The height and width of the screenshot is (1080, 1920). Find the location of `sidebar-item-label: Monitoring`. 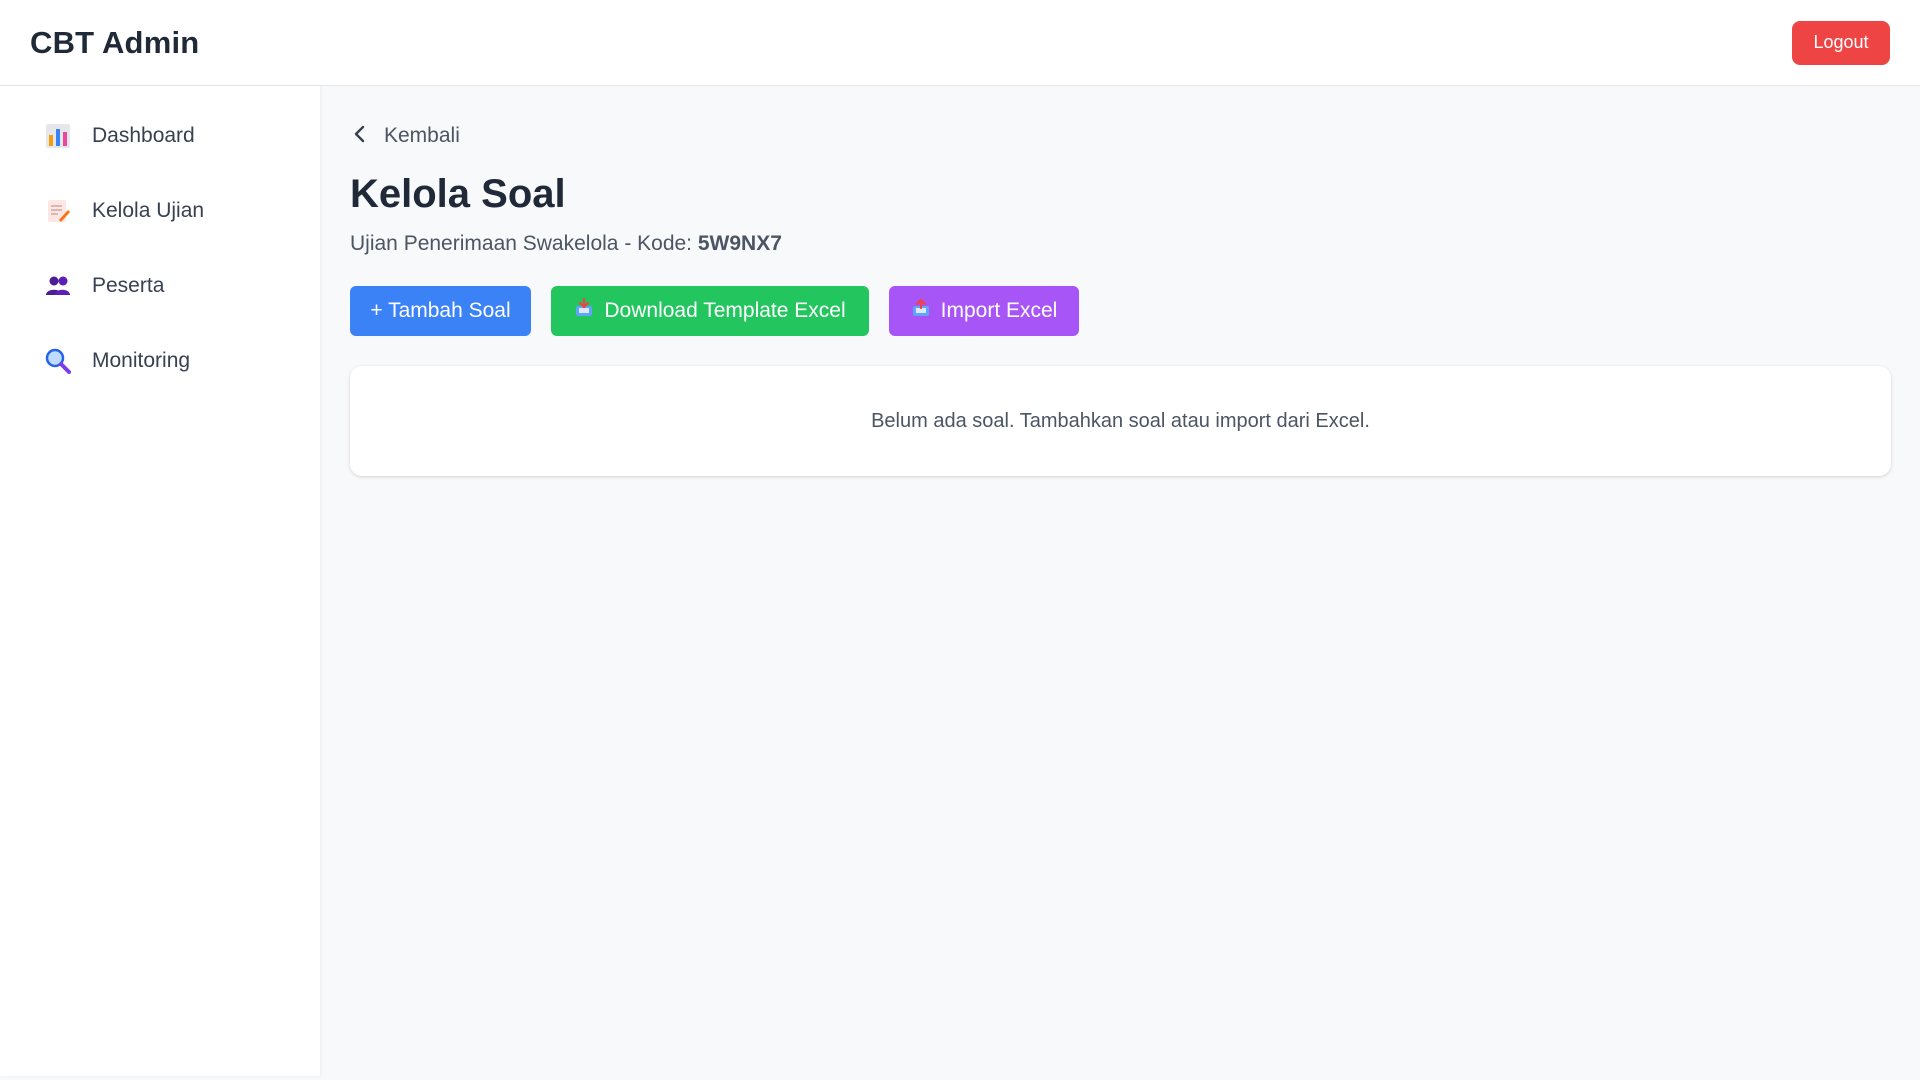

sidebar-item-label: Monitoring is located at coordinates (141, 360).